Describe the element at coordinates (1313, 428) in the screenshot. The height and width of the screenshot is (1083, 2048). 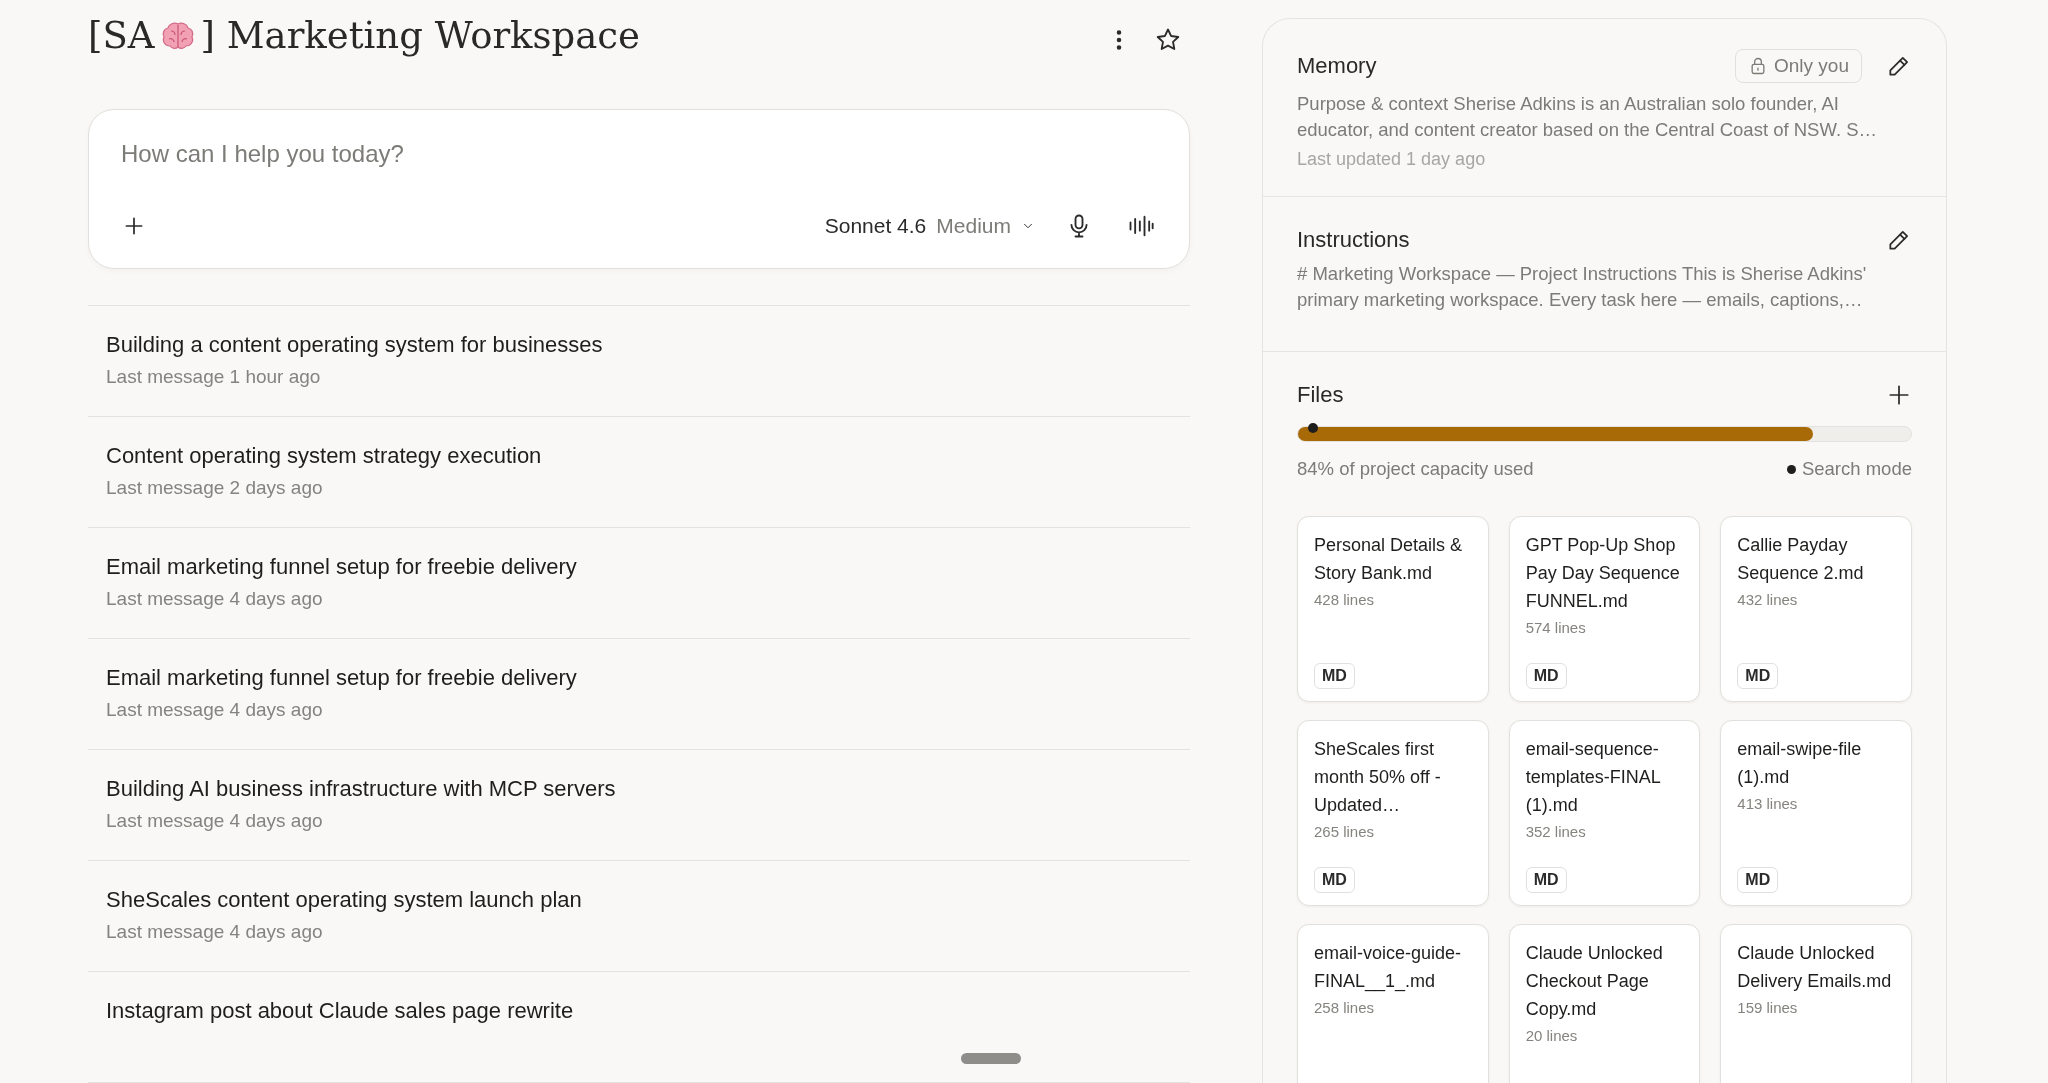
I see `bar-marker` at that location.